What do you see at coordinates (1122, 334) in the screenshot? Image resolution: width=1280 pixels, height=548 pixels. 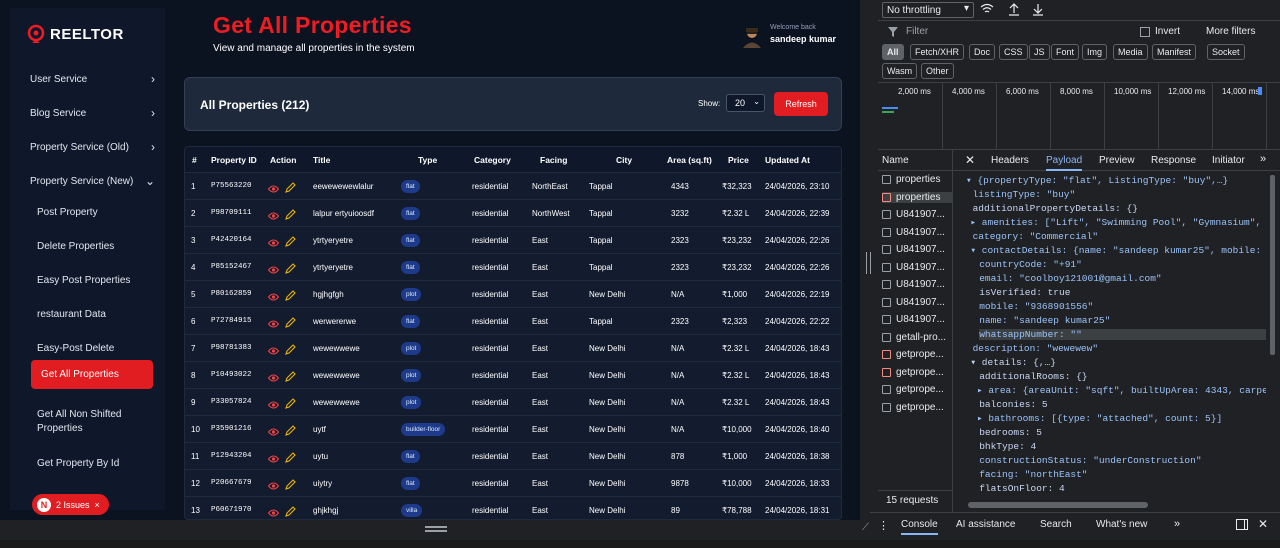 I see `payload-line: whatsappNumber: ""` at bounding box center [1122, 334].